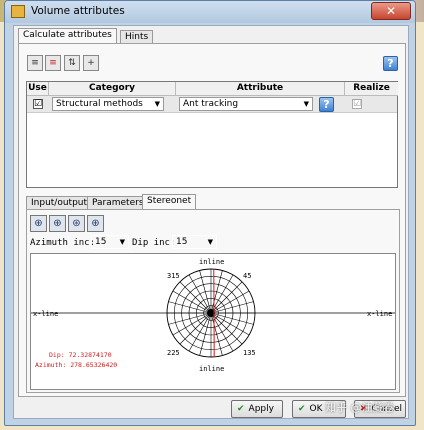 The height and width of the screenshot is (430, 424). Describe the element at coordinates (57, 223) in the screenshot. I see `azimuth-grid-icon: ⊕` at that location.